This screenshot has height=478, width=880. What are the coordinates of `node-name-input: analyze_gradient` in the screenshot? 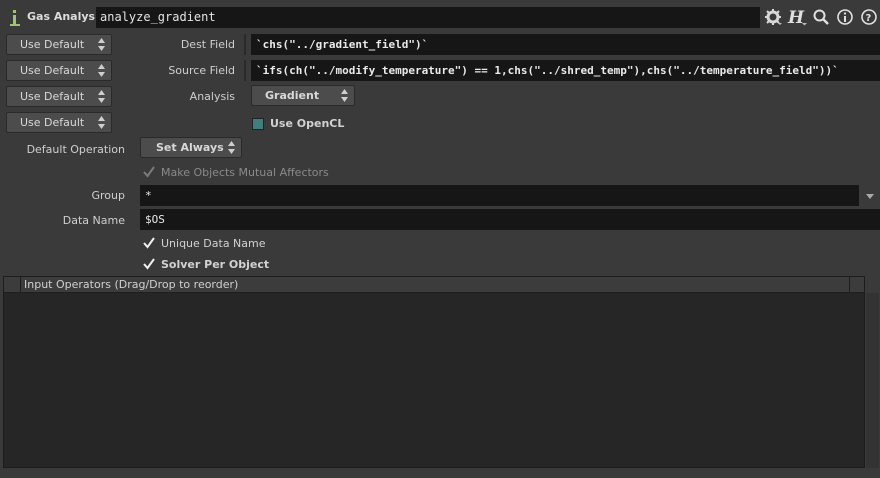 It's located at (428, 17).